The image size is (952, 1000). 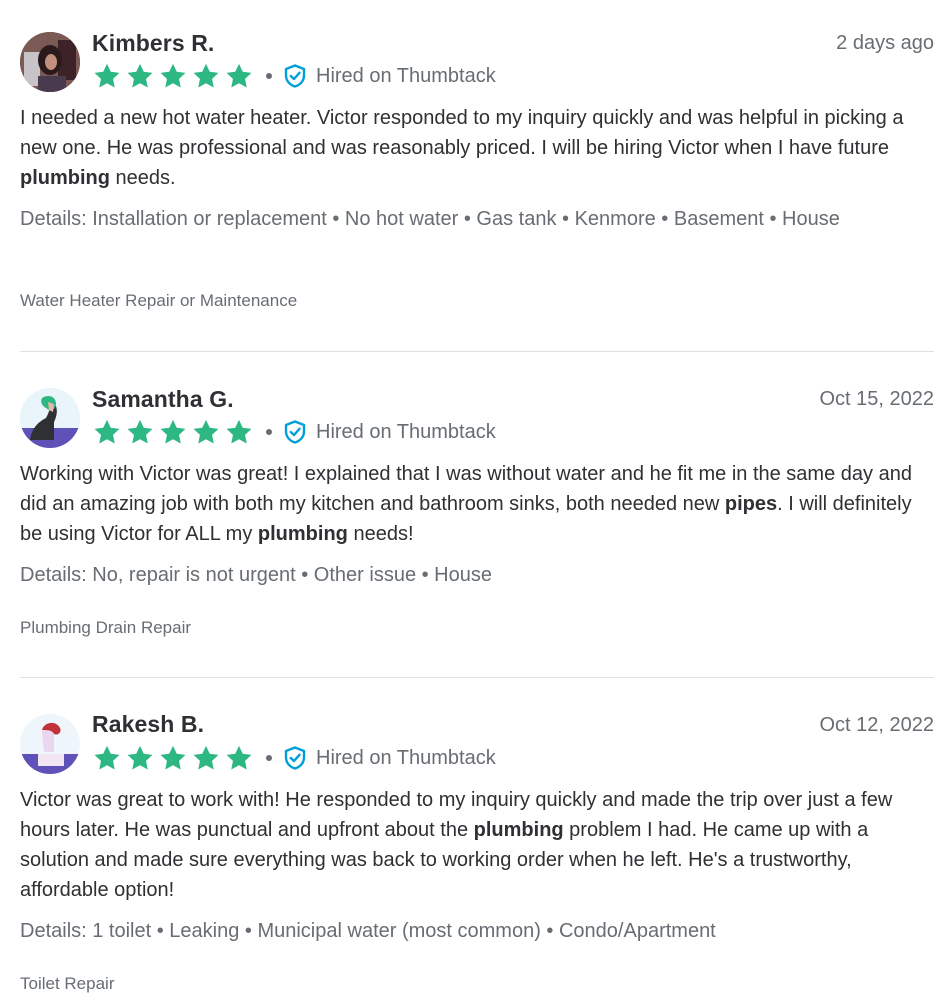 What do you see at coordinates (876, 725) in the screenshot?
I see `review-date: Oct 12, 2022` at bounding box center [876, 725].